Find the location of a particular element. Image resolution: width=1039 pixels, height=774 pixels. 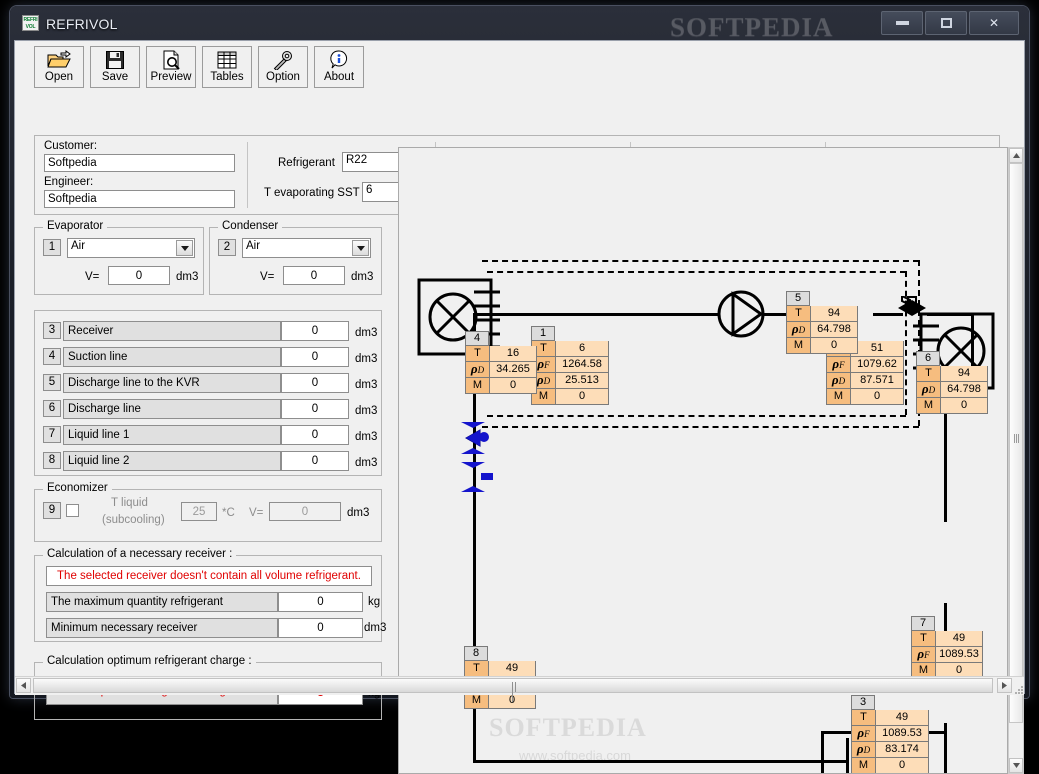

receiver-calc-caption: Calculation of a necessary receiver : is located at coordinates (140, 554).